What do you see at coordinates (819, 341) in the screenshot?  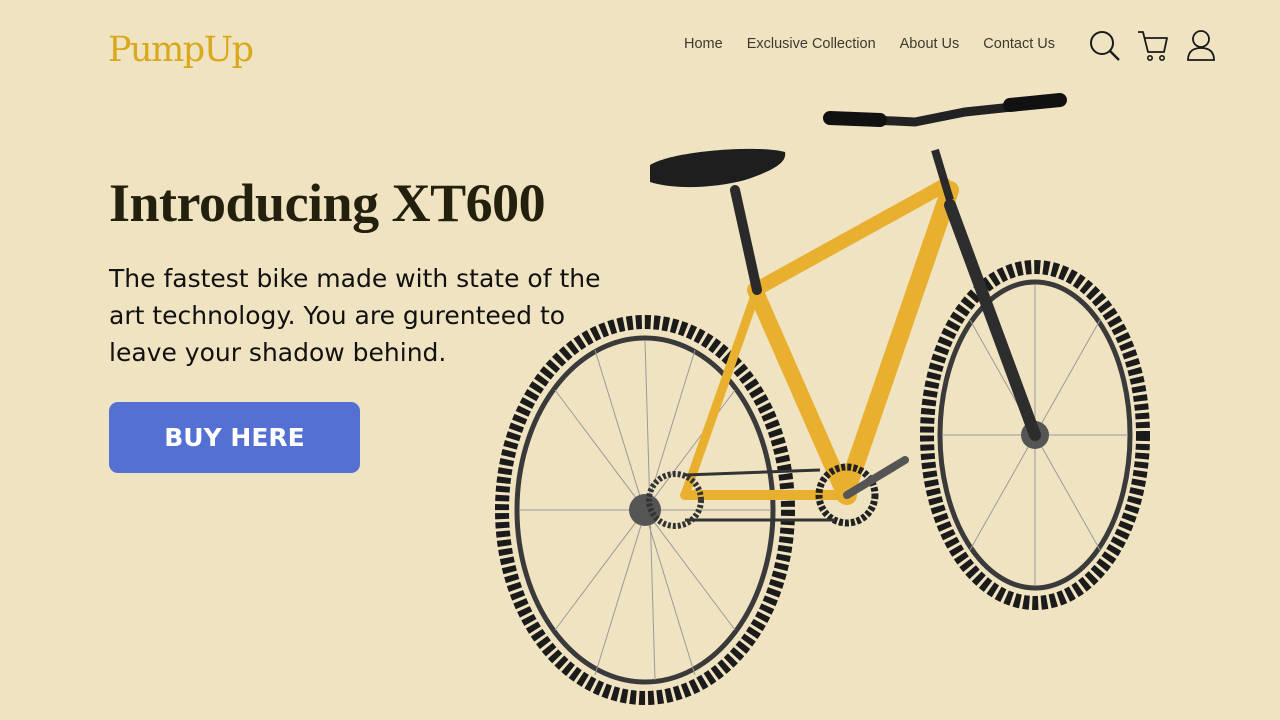 I see `bike-frame` at bounding box center [819, 341].